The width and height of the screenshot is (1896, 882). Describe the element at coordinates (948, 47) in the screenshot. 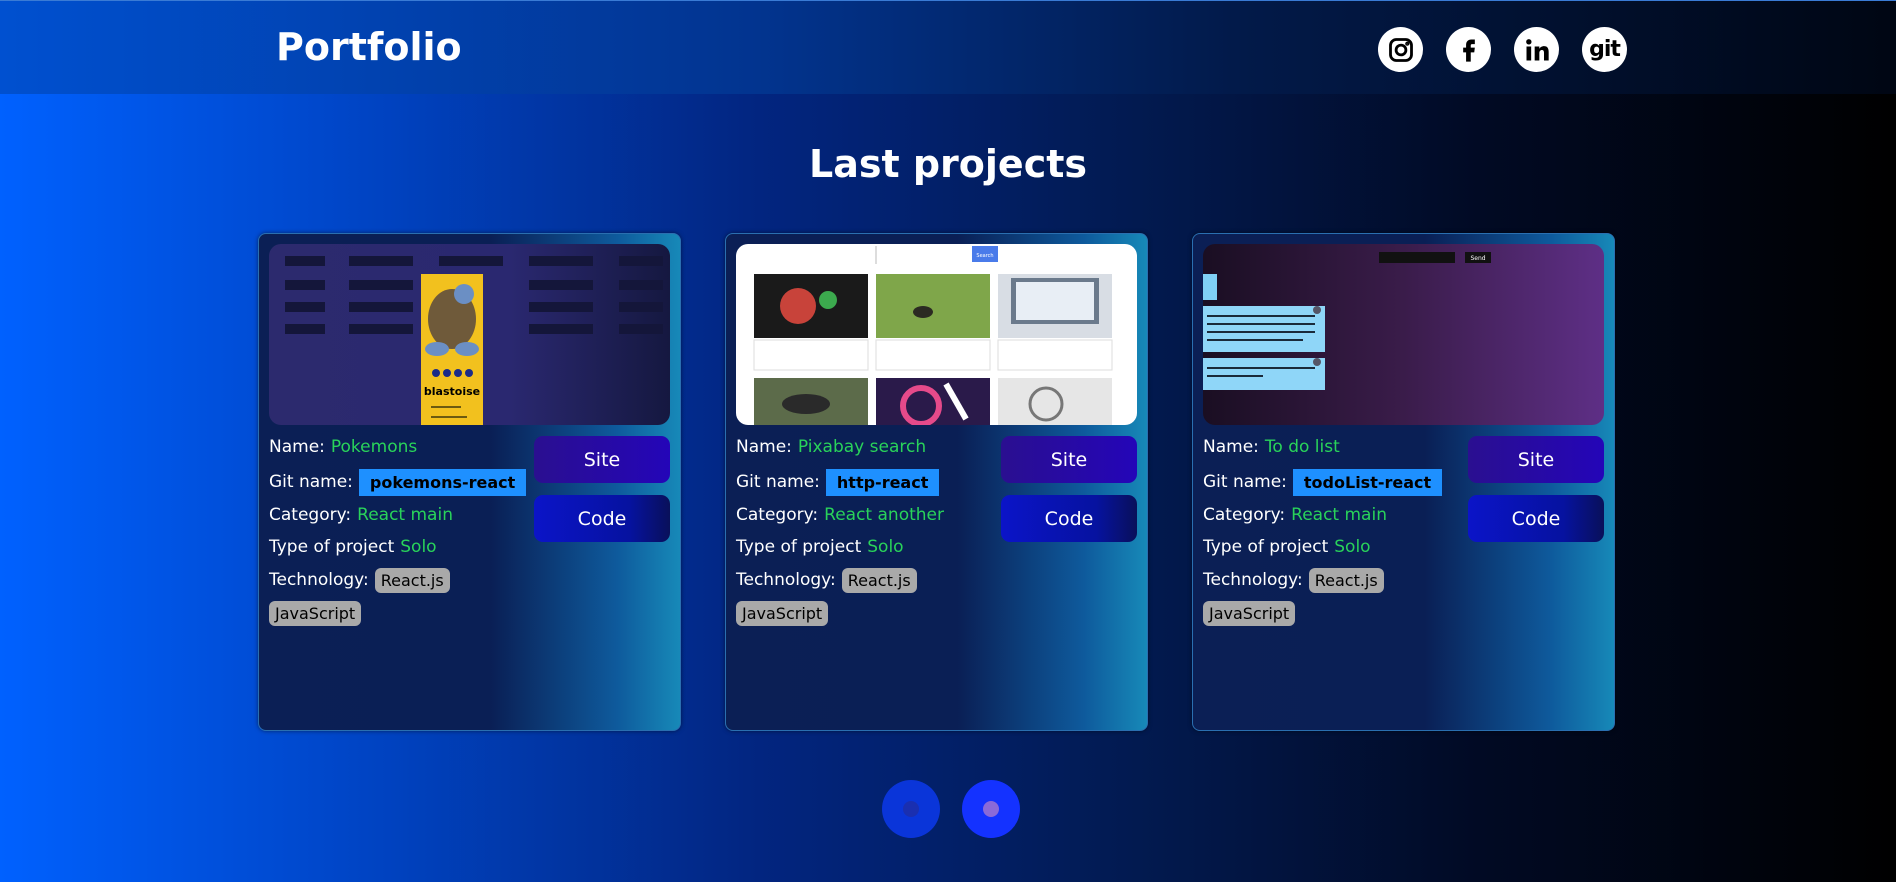

I see `header: Portfolio git` at that location.